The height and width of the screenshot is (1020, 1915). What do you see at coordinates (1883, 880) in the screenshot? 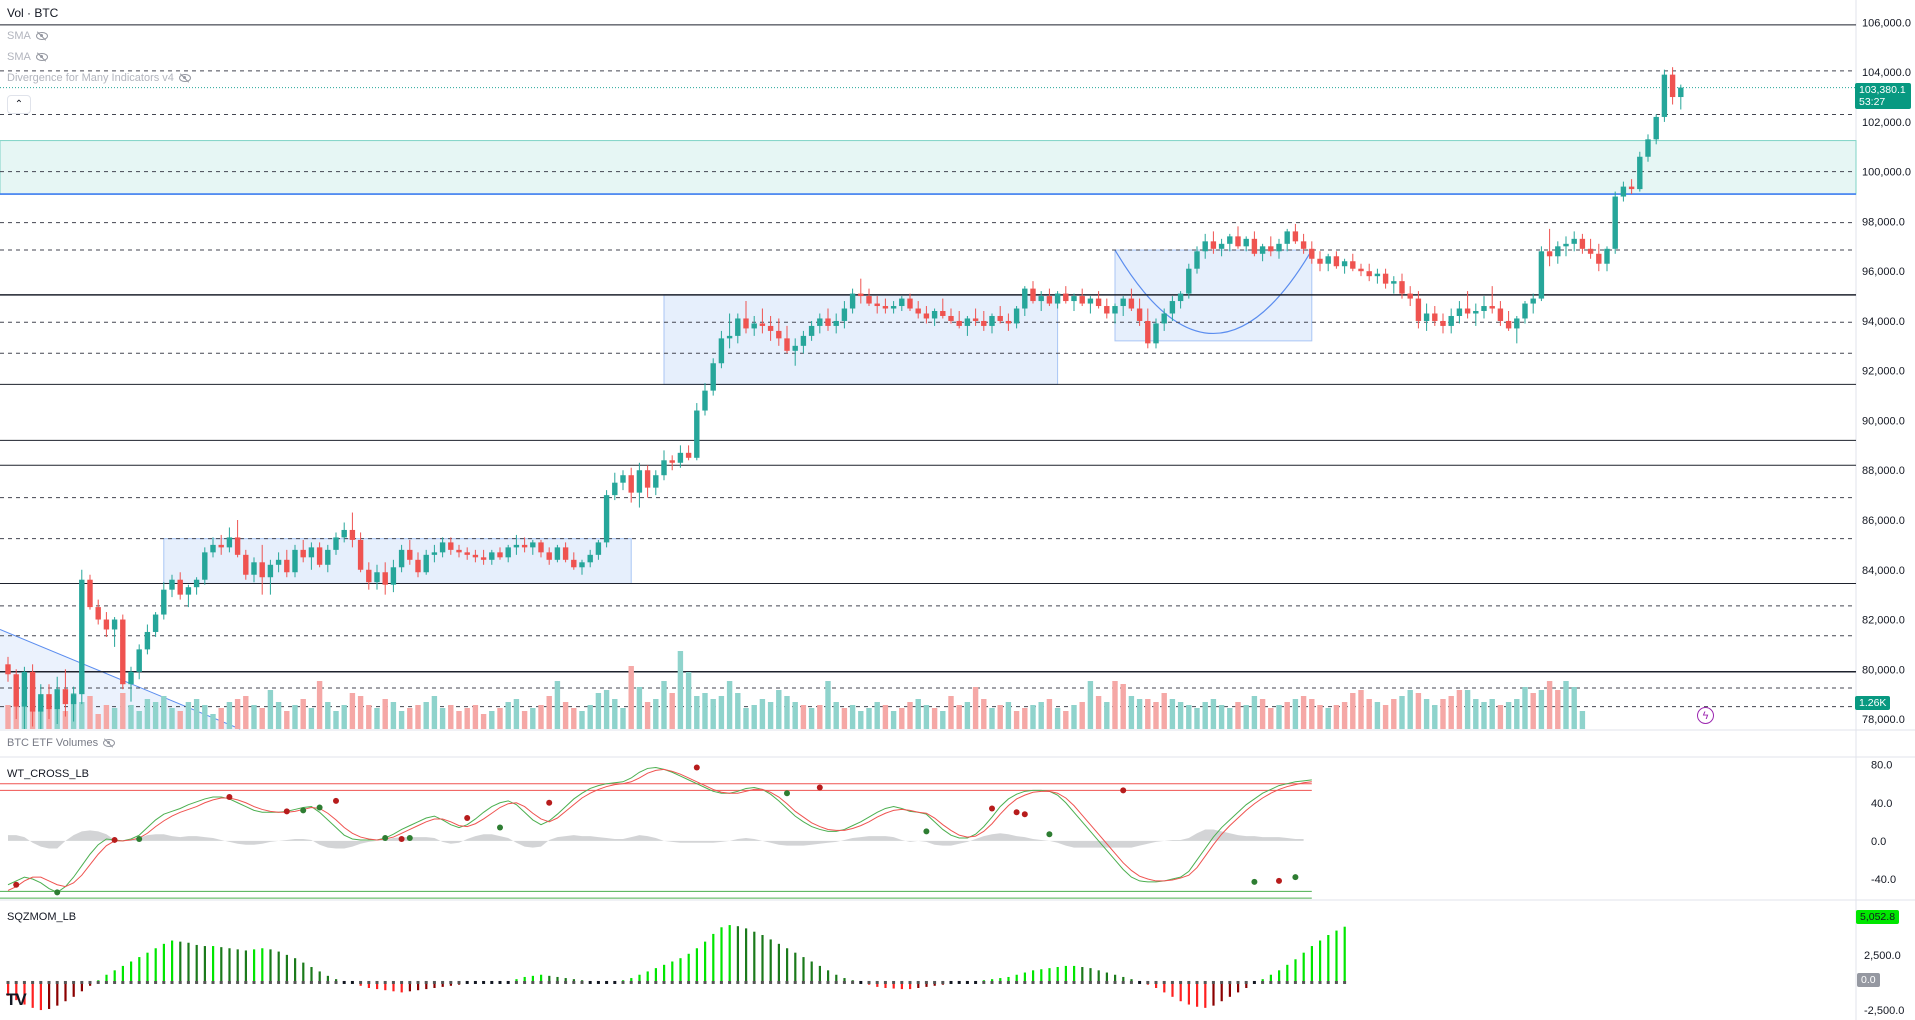
I see `wt-axis-tick: -40.0` at bounding box center [1883, 880].